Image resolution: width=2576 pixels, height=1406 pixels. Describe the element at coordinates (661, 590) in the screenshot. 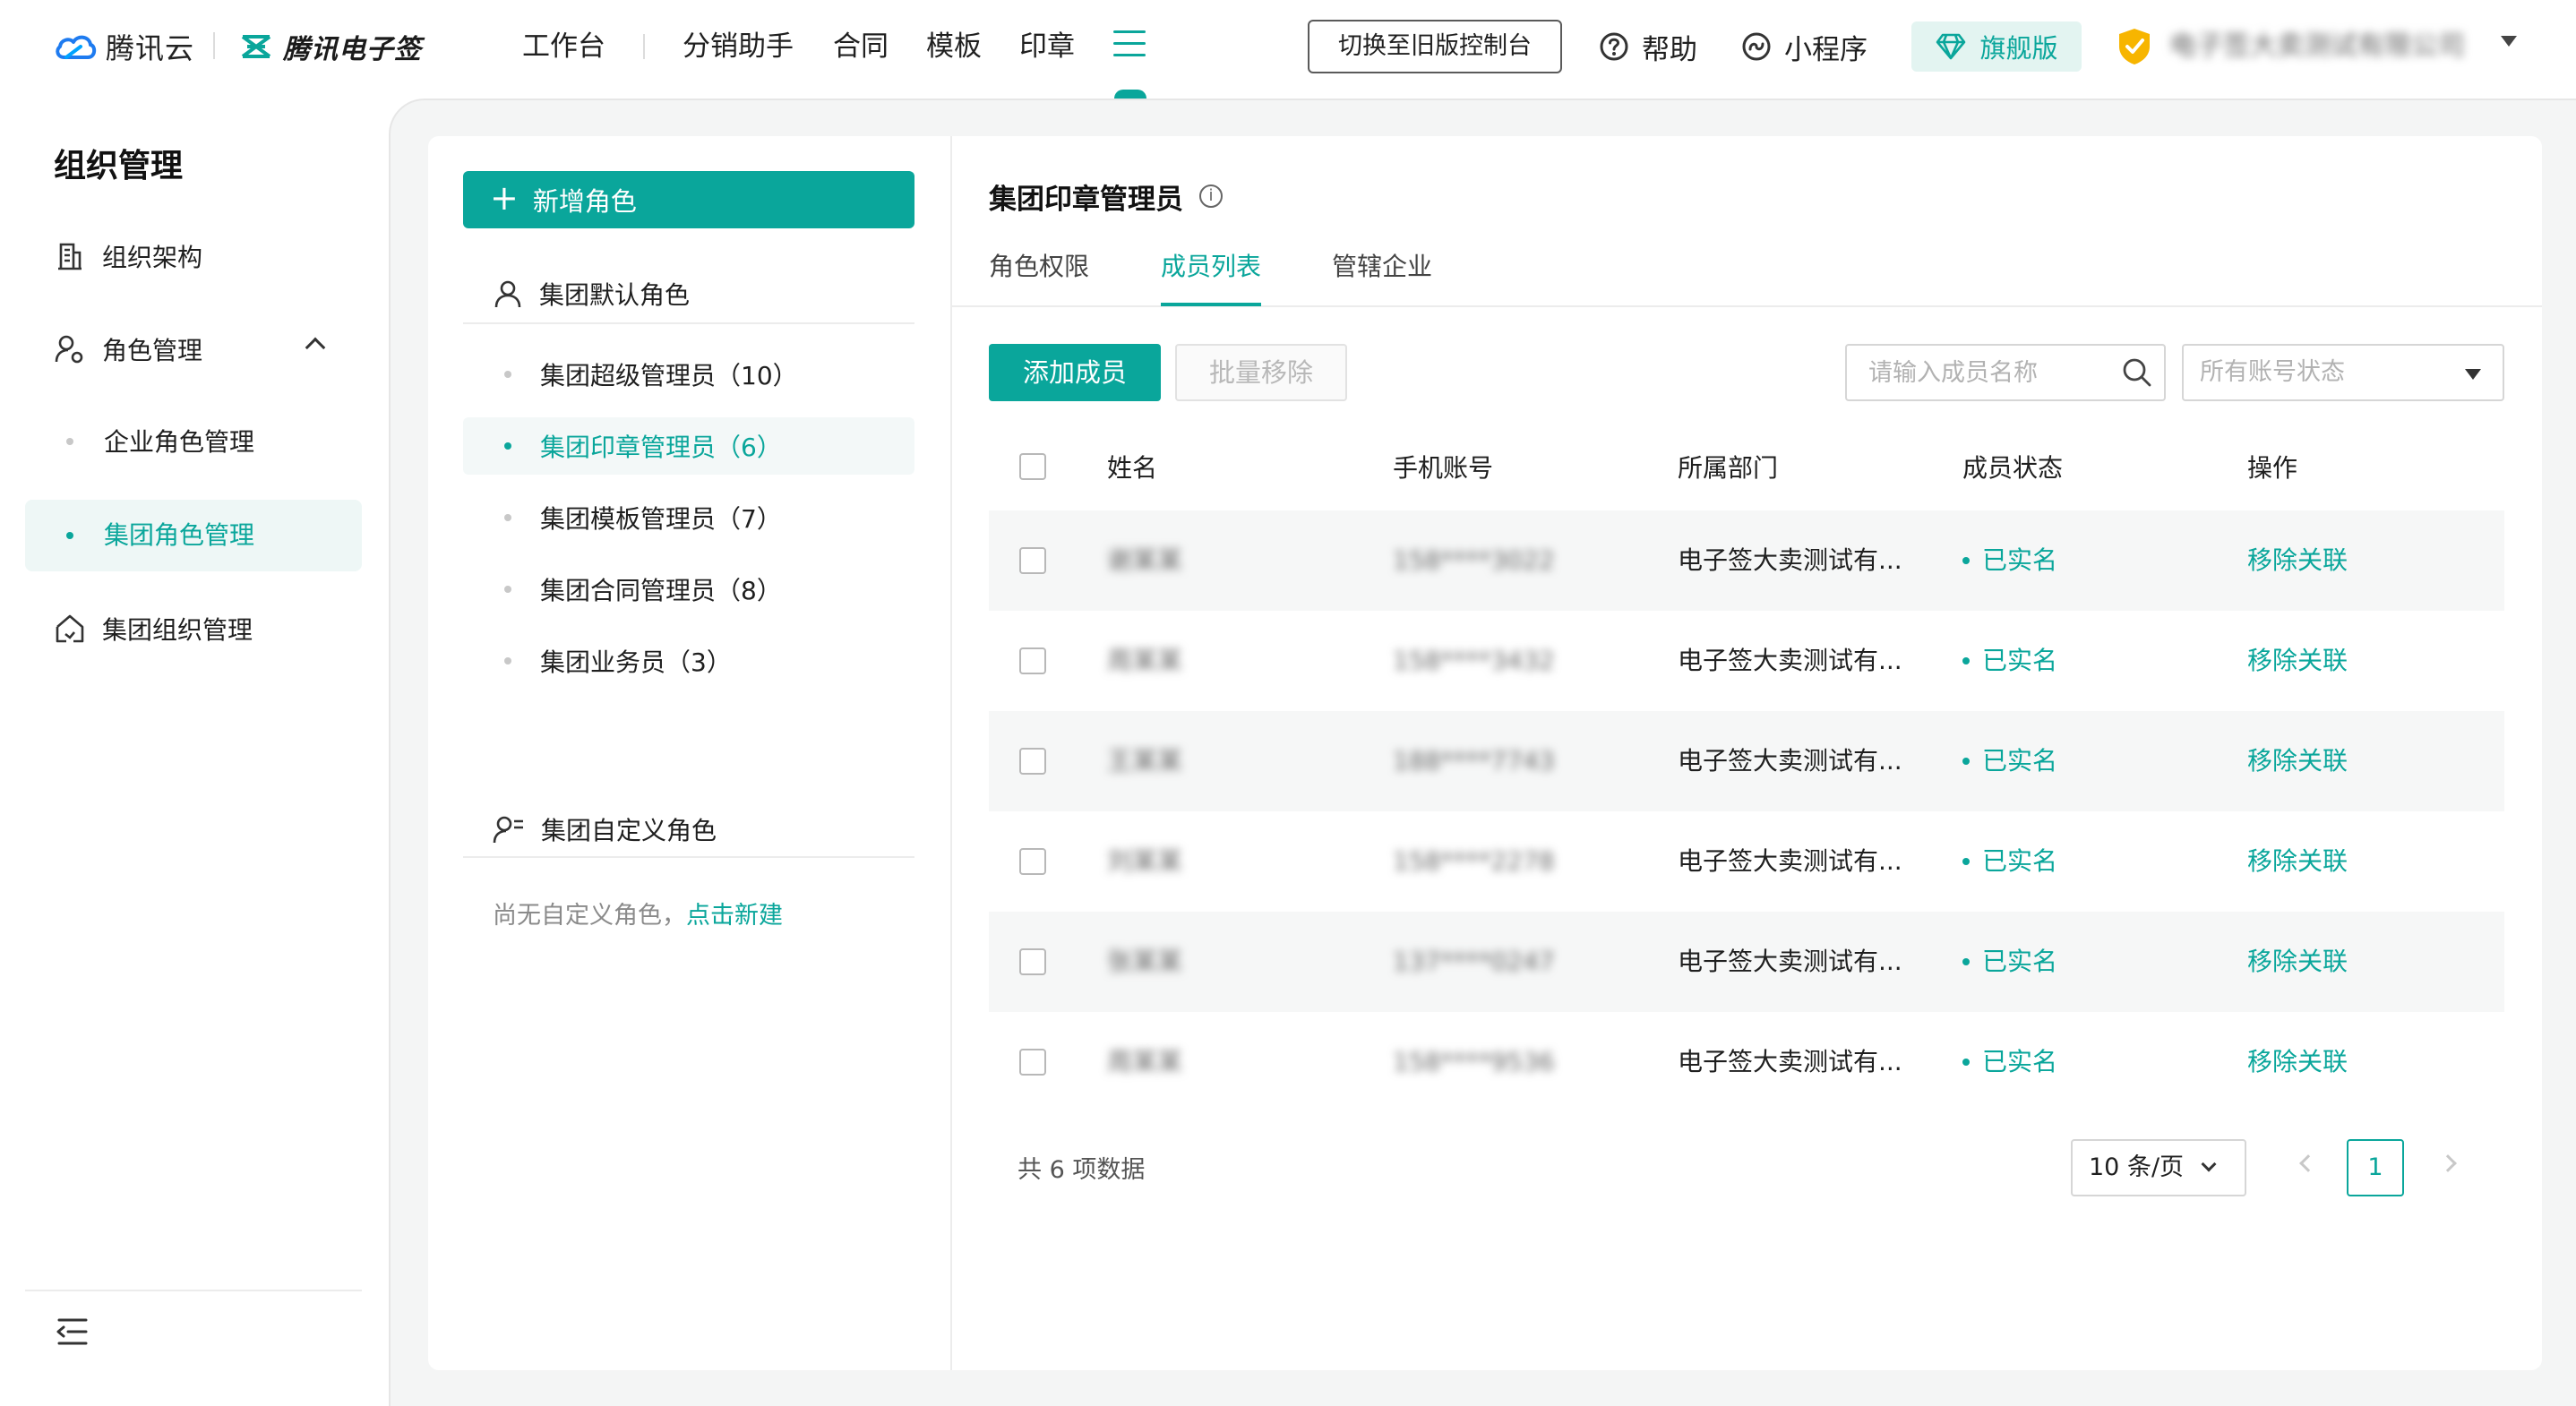

I see `role-label: 集团合同管理员（8）` at that location.